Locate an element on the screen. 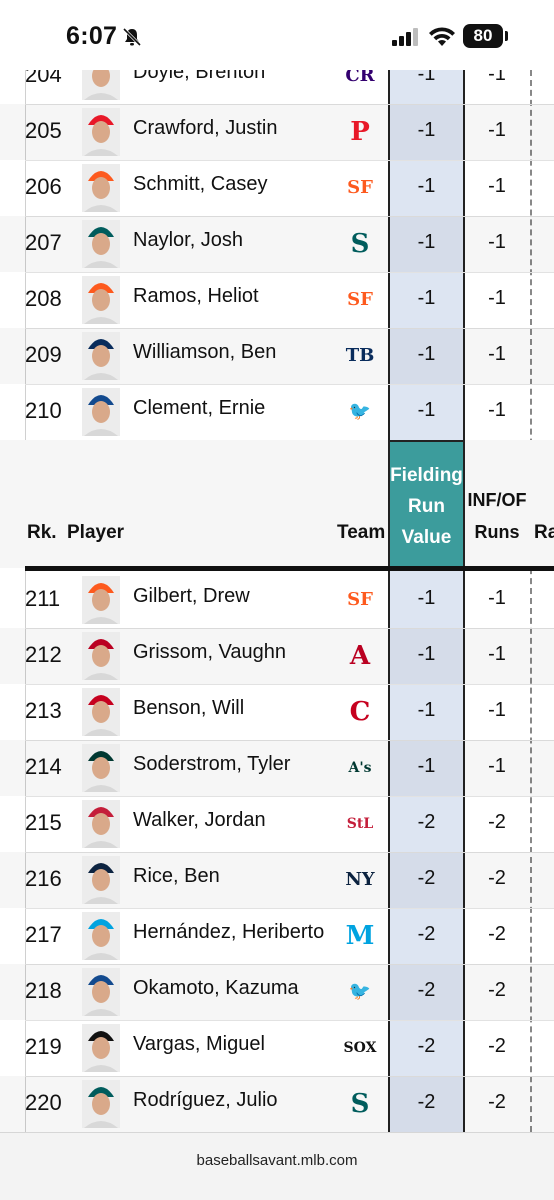 The height and width of the screenshot is (1200, 554). table-row: 211 Gilbert, Drew SF -1 -1 is located at coordinates (277, 600).